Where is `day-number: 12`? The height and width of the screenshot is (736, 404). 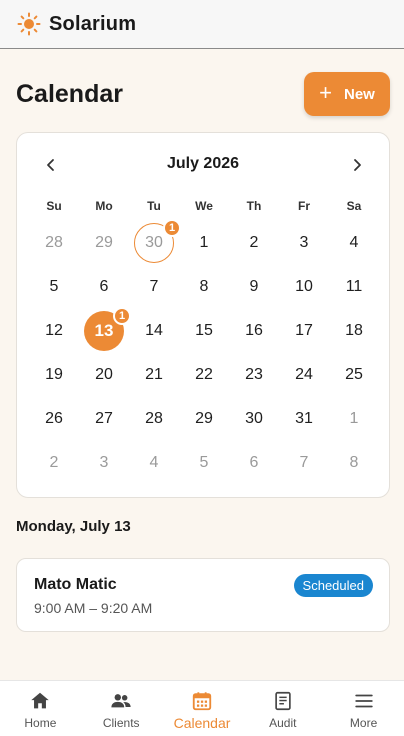
day-number: 12 is located at coordinates (54, 330).